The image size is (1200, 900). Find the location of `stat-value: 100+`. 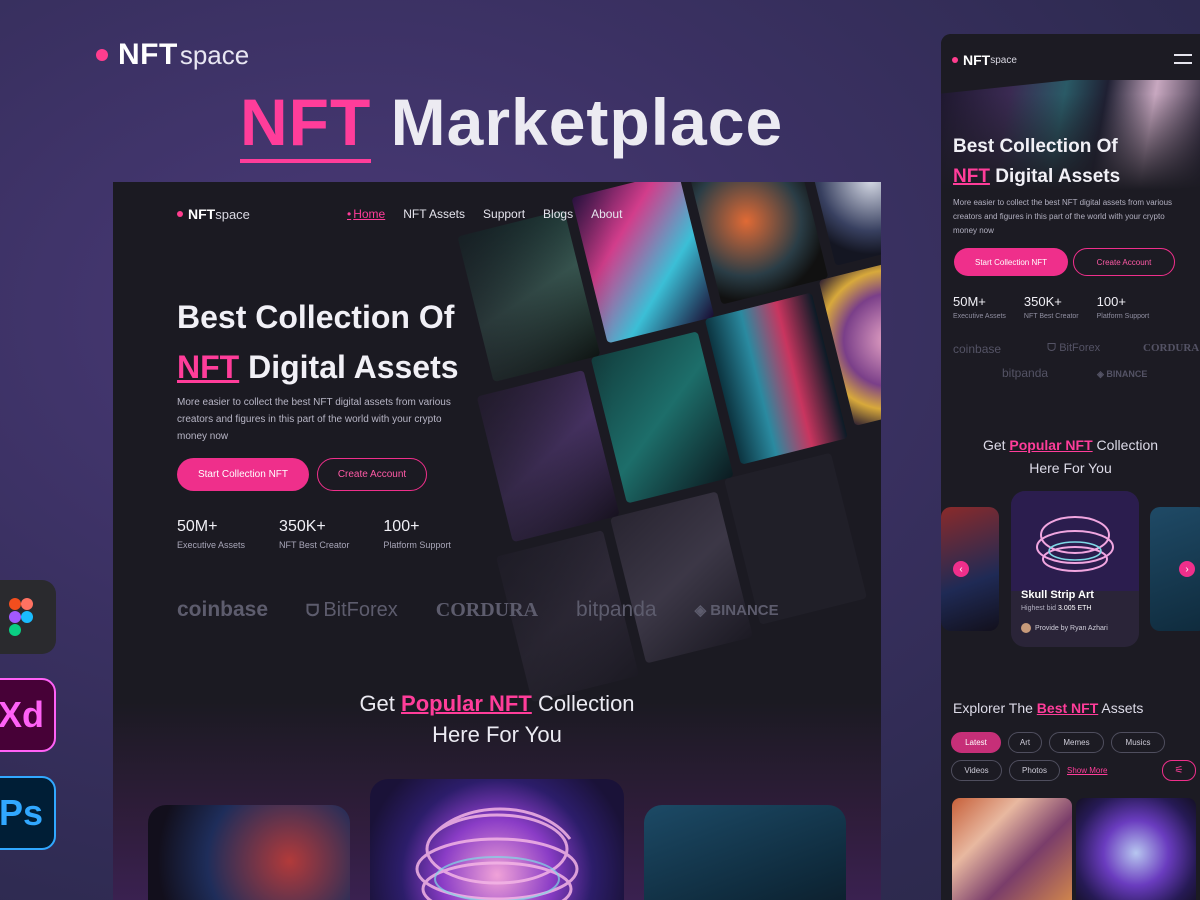

stat-value: 100+ is located at coordinates (401, 526).